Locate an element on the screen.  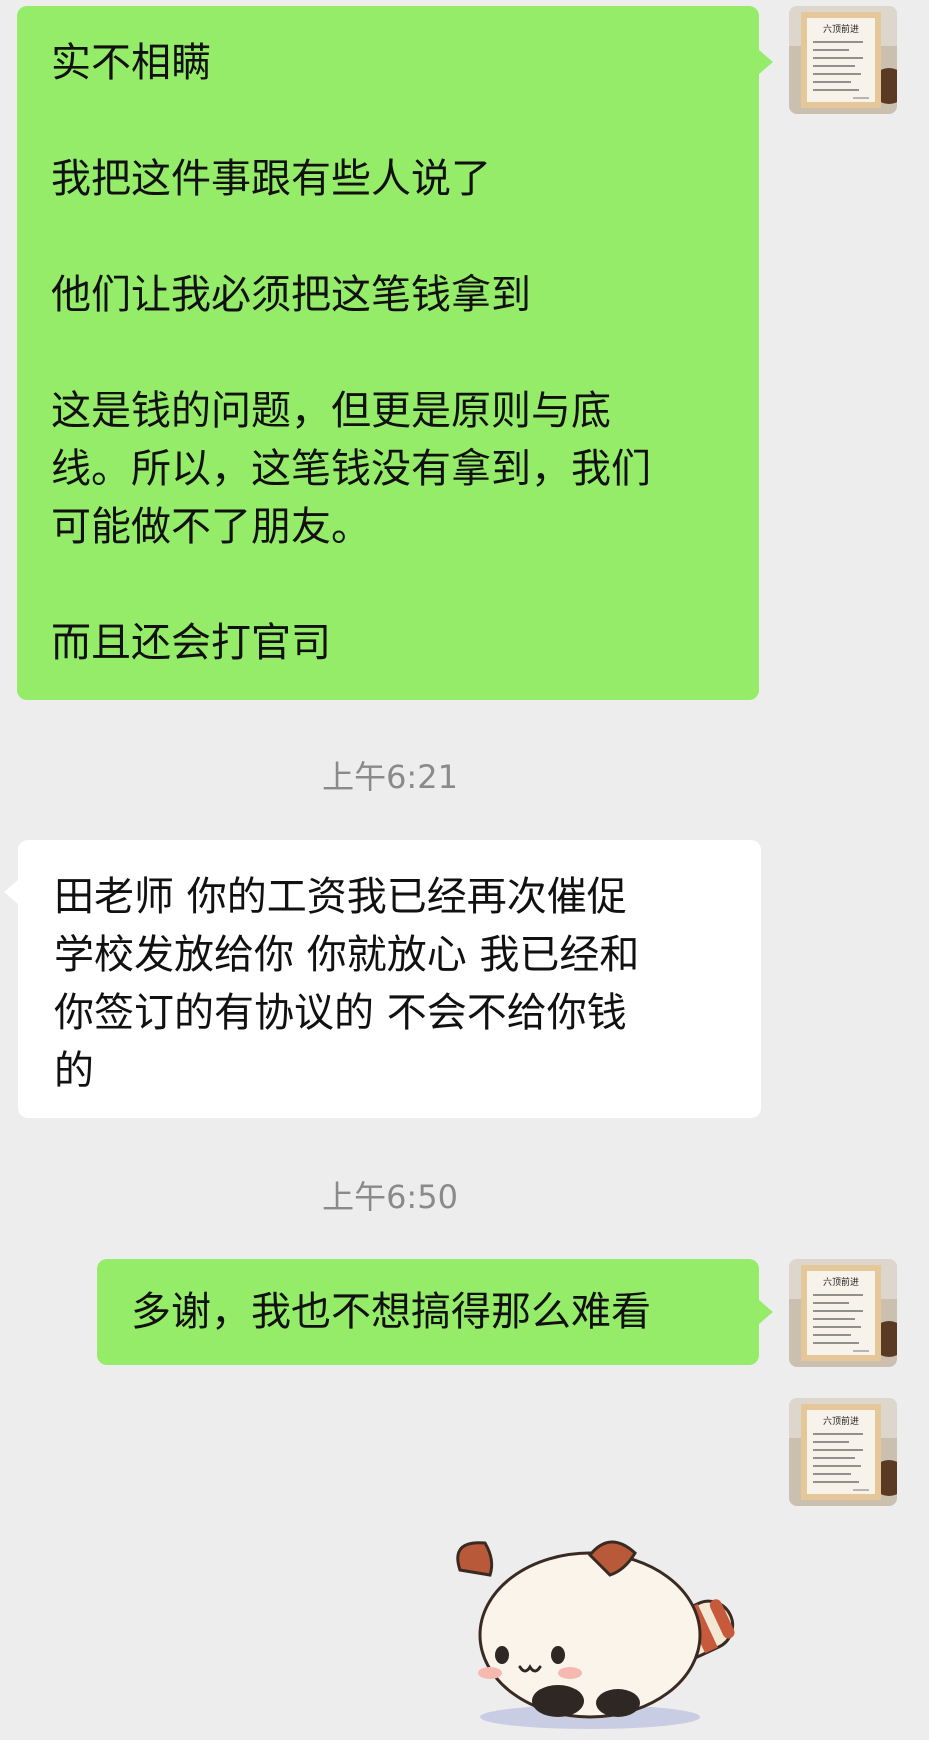
message-timestamp: 上午6:50 is located at coordinates (390, 1197).